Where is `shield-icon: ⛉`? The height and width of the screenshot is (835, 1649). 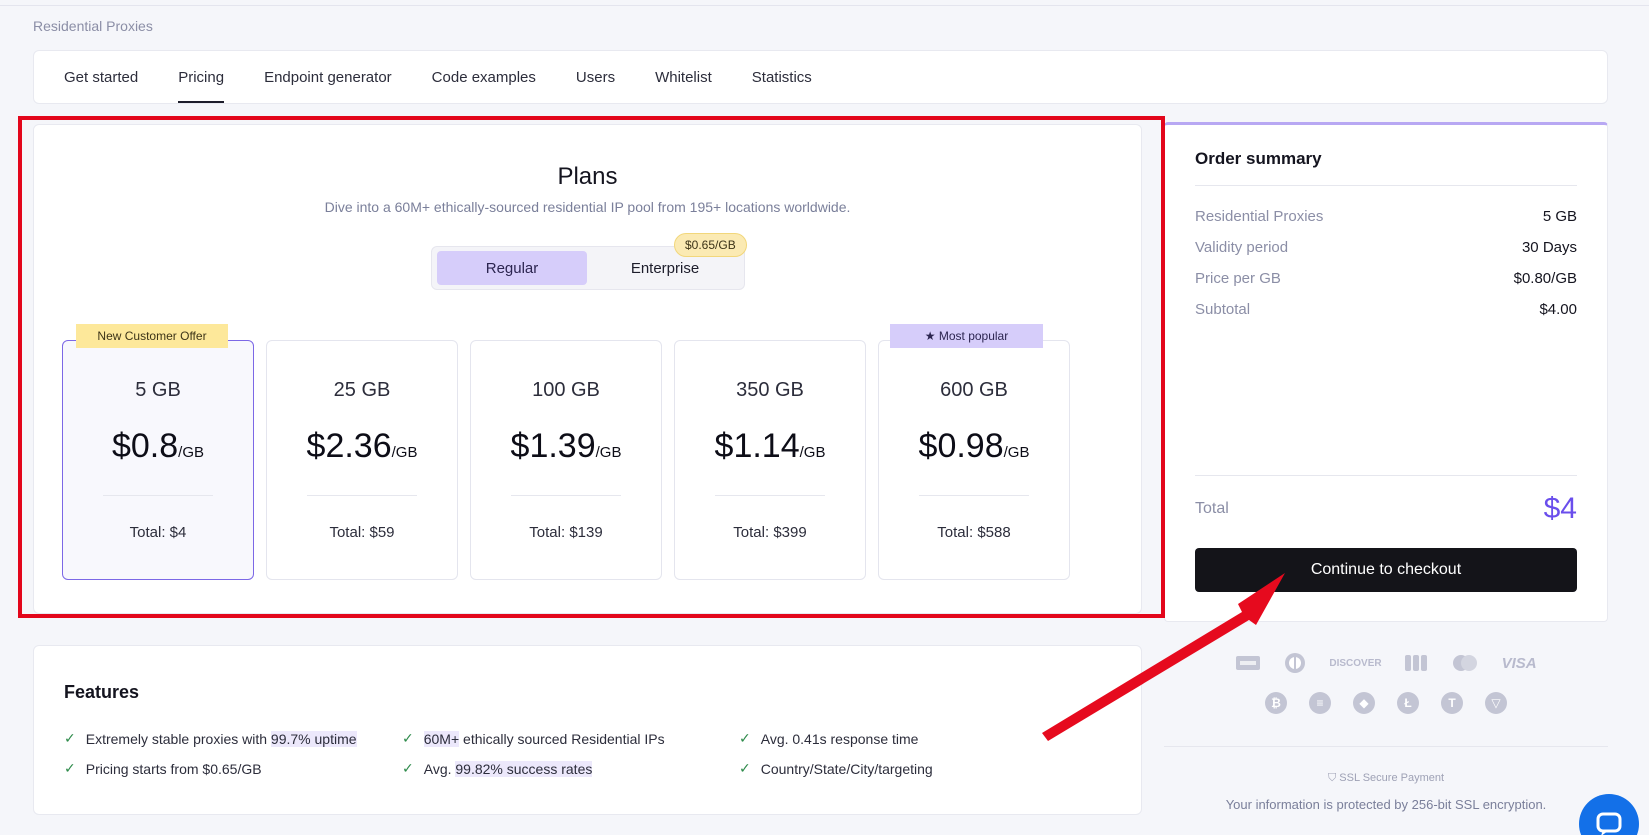
shield-icon: ⛉ is located at coordinates (1332, 778).